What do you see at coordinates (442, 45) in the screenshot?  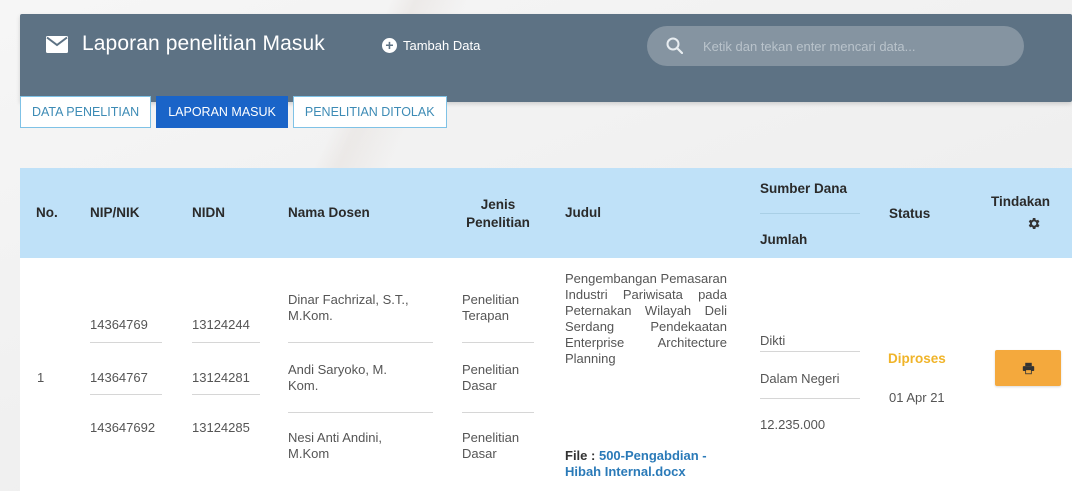 I see `add-data-label: Tambah Data` at bounding box center [442, 45].